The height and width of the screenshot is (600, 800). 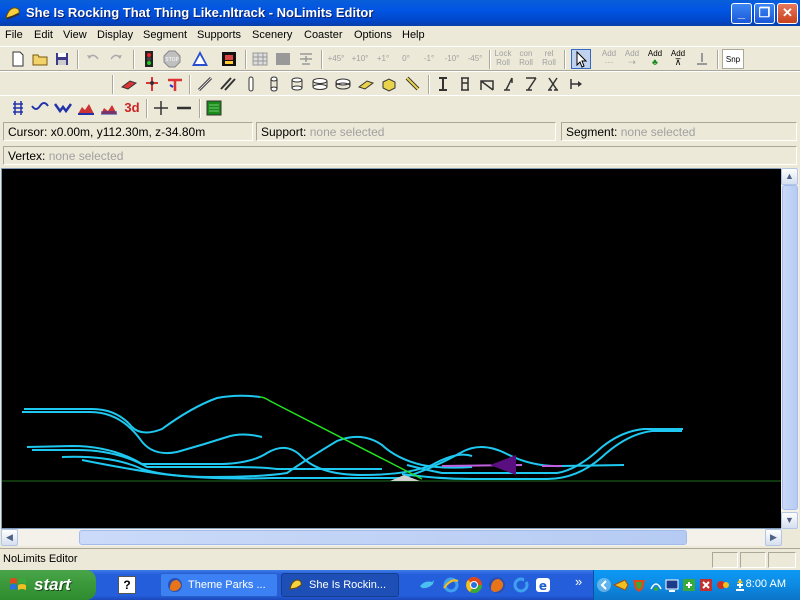 I want to click on vertical-scrollbar: ▲ ▼, so click(x=790, y=348).